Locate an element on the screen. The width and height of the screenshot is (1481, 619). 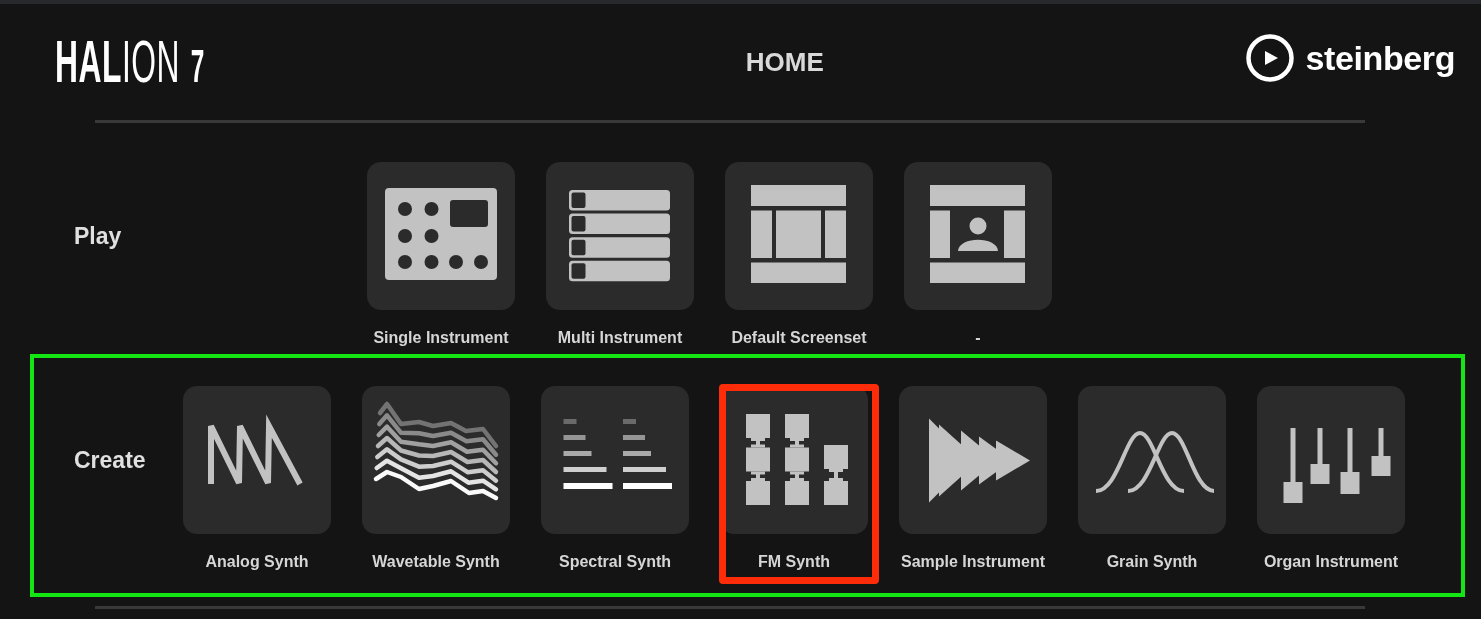
preset-button: Grain Synth is located at coordinates (1152, 479).